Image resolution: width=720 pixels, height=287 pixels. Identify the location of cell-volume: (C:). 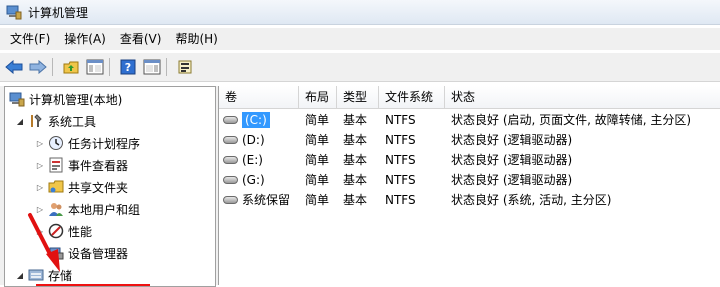
(259, 120).